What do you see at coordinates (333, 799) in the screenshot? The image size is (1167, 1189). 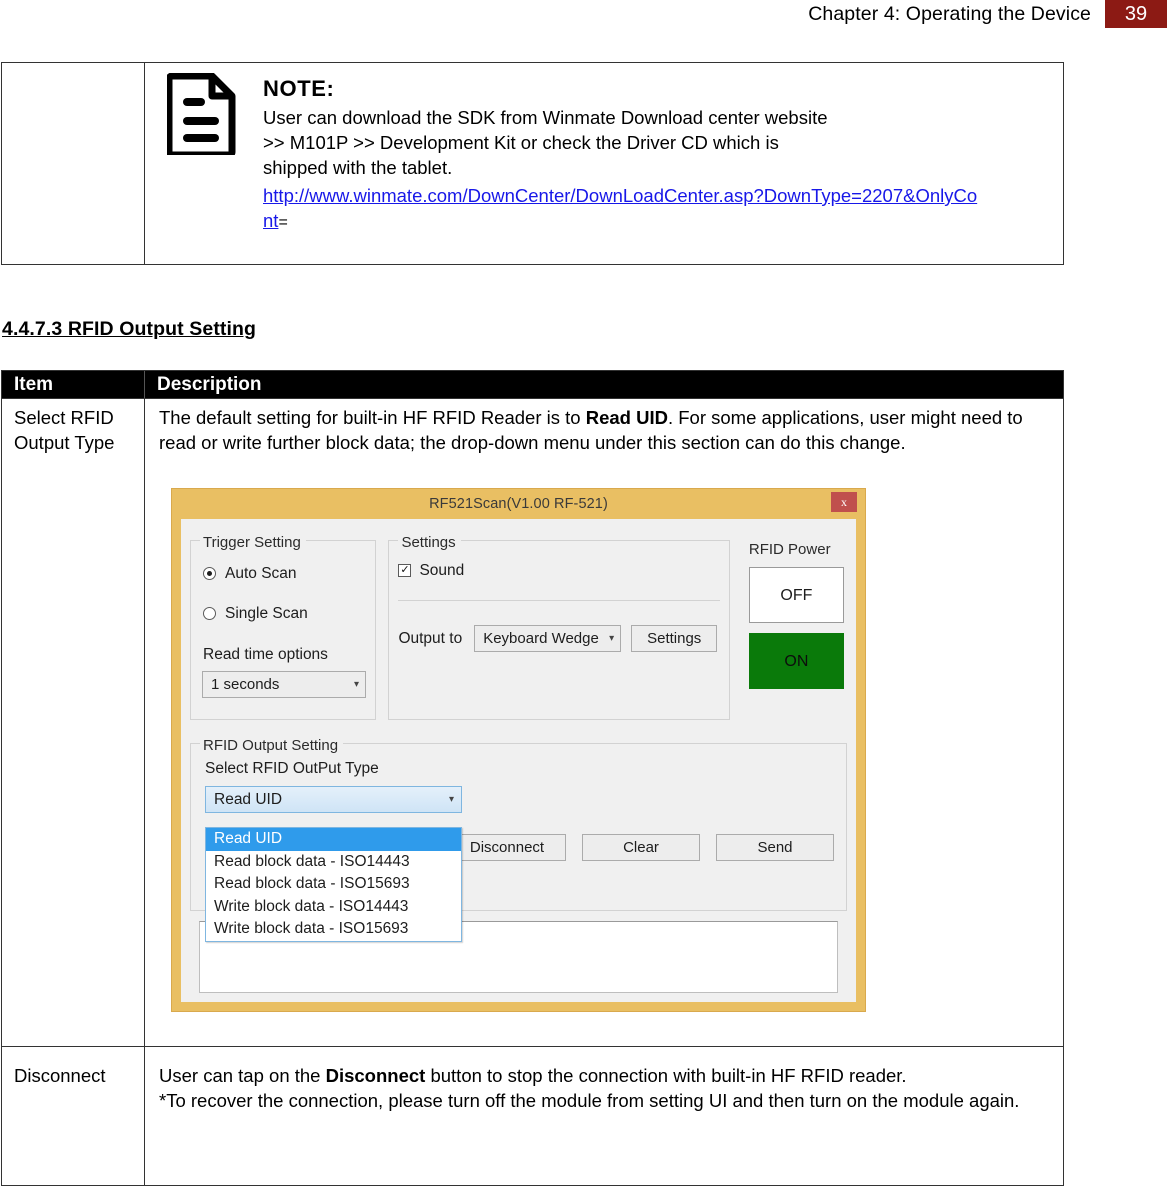 I see `select-rfid-output-type-select: Read UID ▾` at bounding box center [333, 799].